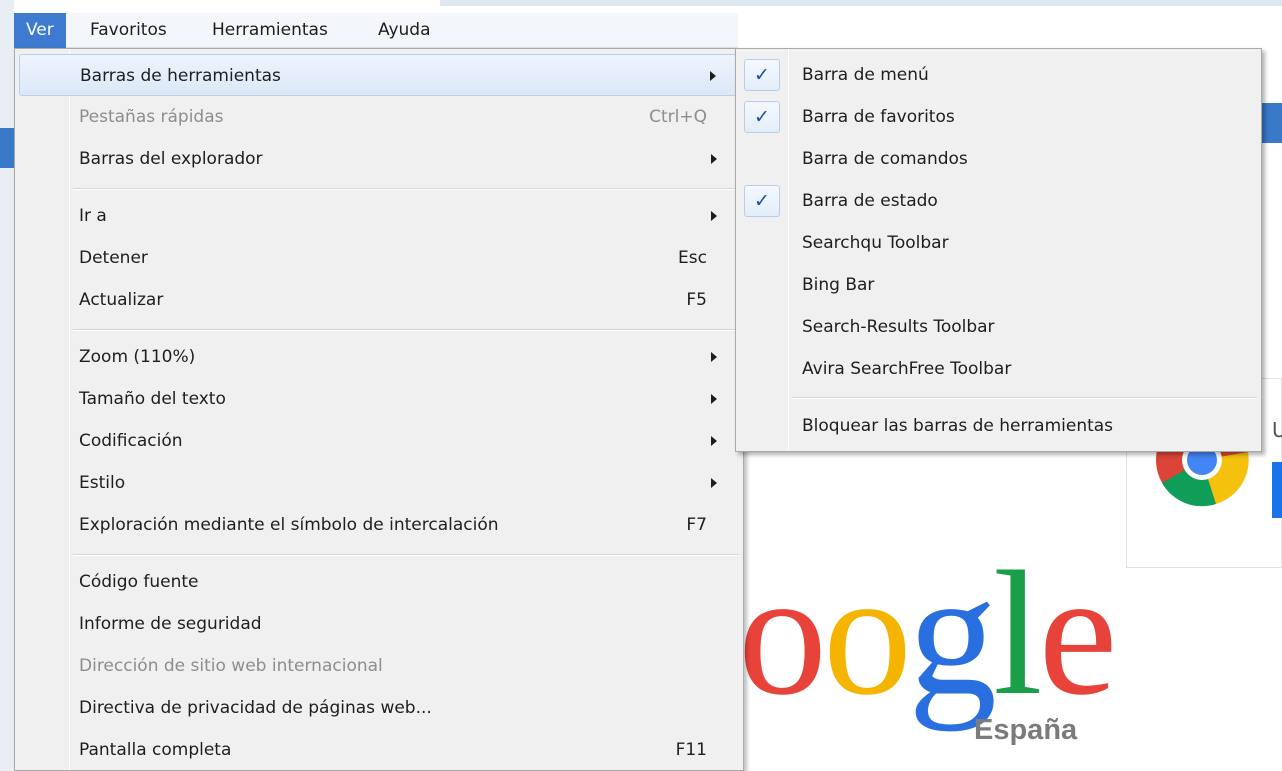 The height and width of the screenshot is (771, 1282). I want to click on address-bar-edge, so click(861, 3).